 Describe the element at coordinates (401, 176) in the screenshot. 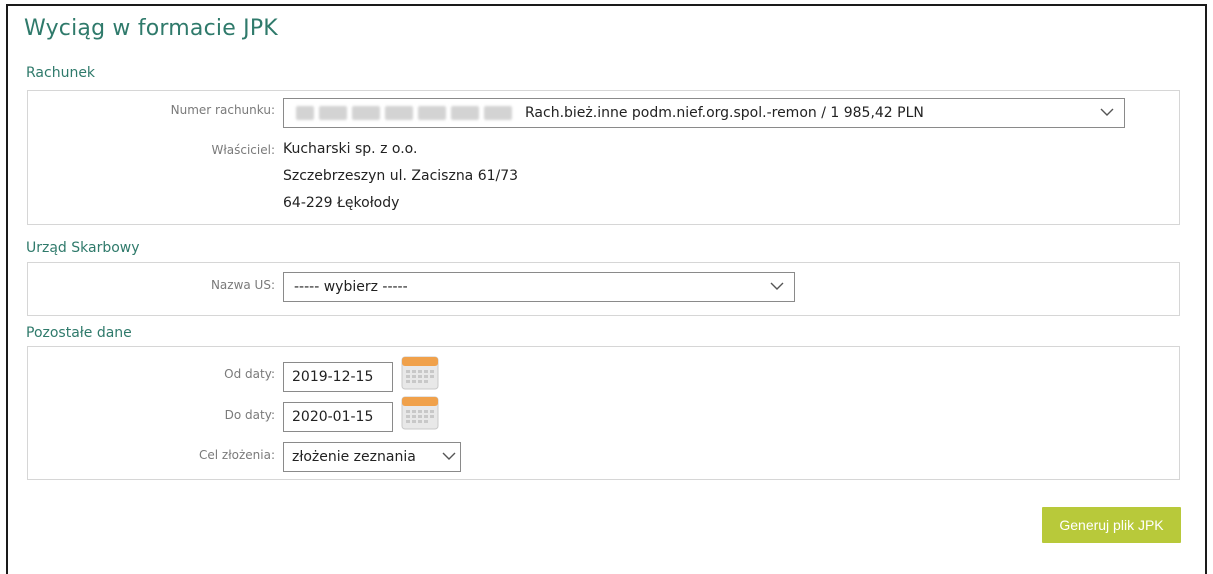

I see `owner-street: Szczebrzeszyn ul. Zaciszna 61/73` at that location.